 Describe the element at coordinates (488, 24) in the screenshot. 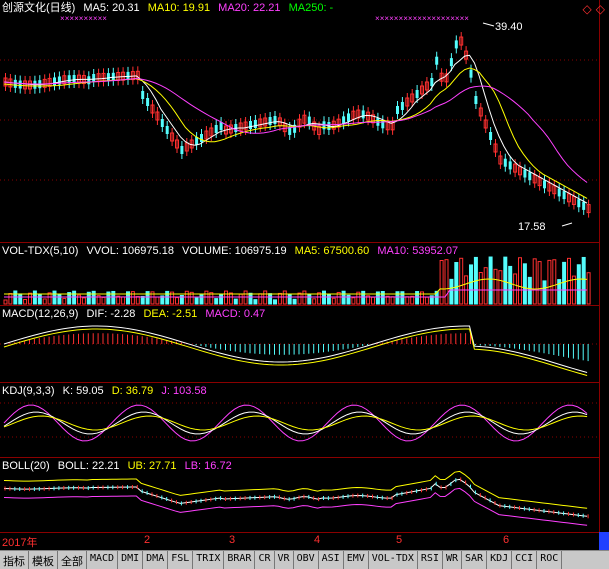

I see `high-pointer` at that location.